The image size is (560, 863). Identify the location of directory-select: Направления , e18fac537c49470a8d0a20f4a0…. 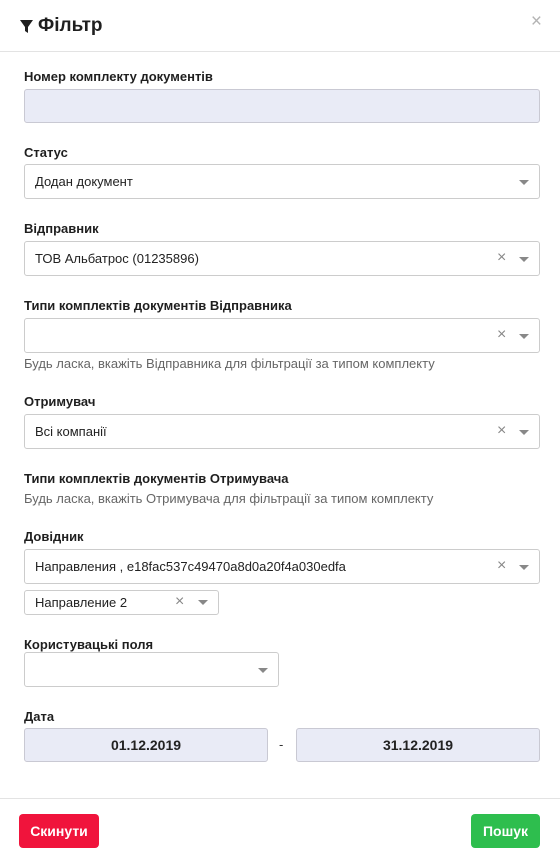
(282, 566).